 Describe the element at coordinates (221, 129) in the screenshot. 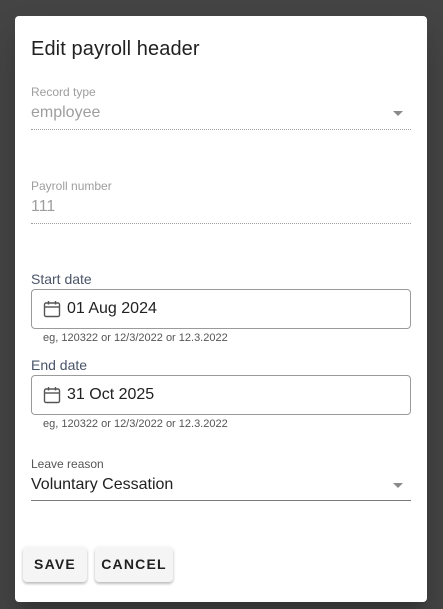

I see `record-type-underline` at that location.